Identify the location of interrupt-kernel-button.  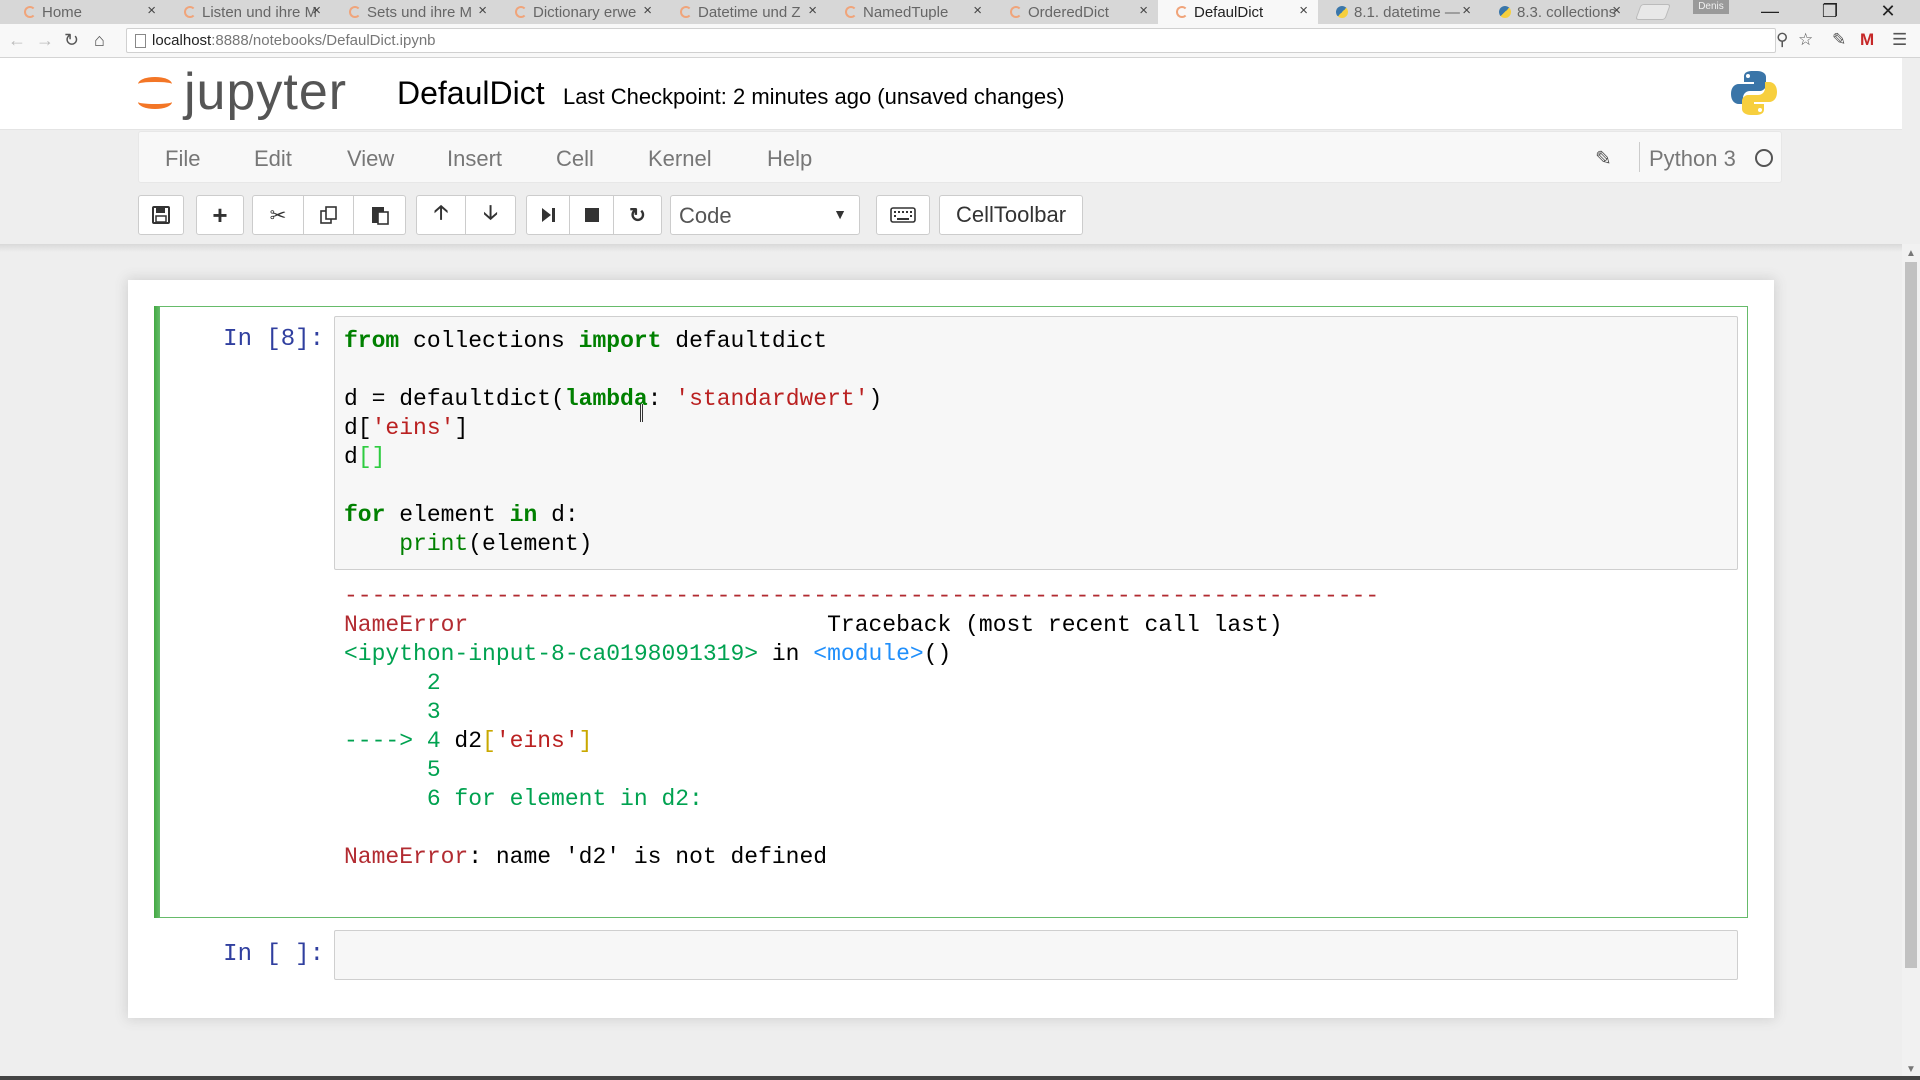
(592, 215).